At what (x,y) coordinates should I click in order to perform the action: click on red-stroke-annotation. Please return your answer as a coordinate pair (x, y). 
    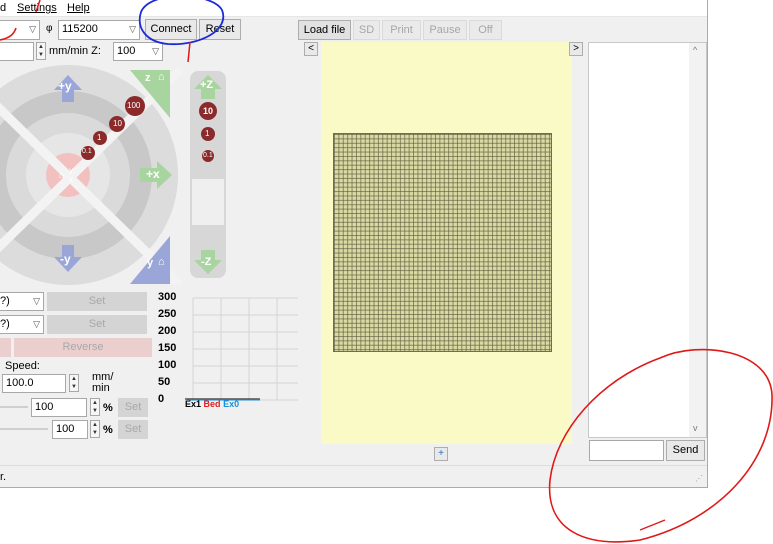
    Looking at the image, I should click on (8, 34).